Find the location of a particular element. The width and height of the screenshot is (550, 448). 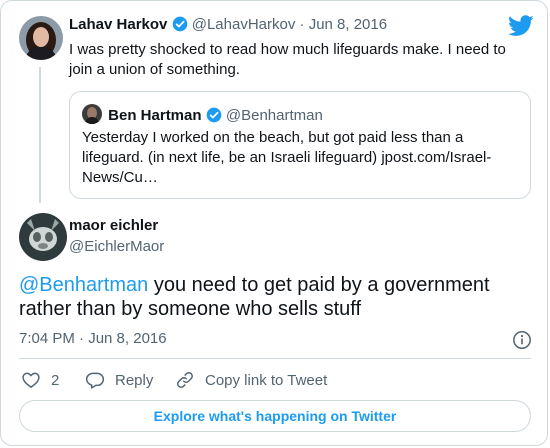

avatar-maor-eichler is located at coordinates (43, 237).